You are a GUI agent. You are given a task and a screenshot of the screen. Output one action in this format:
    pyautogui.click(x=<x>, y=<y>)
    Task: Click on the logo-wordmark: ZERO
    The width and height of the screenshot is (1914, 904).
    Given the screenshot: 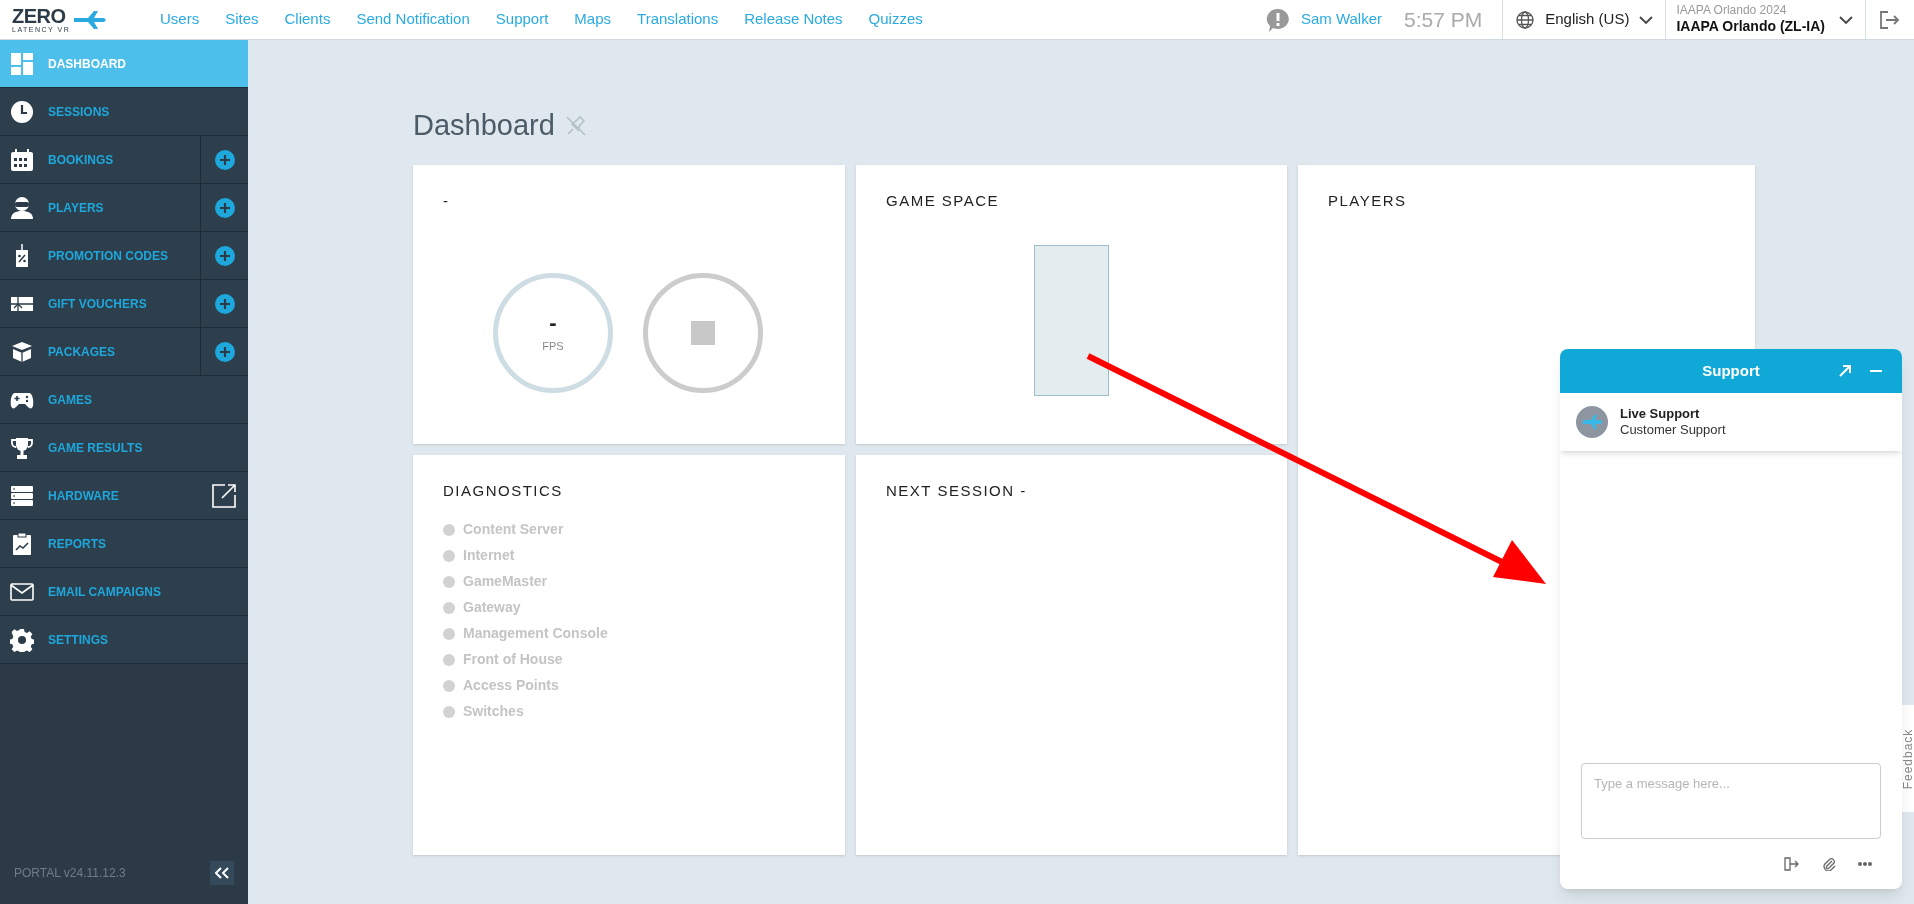 What is the action you would take?
    pyautogui.click(x=39, y=16)
    